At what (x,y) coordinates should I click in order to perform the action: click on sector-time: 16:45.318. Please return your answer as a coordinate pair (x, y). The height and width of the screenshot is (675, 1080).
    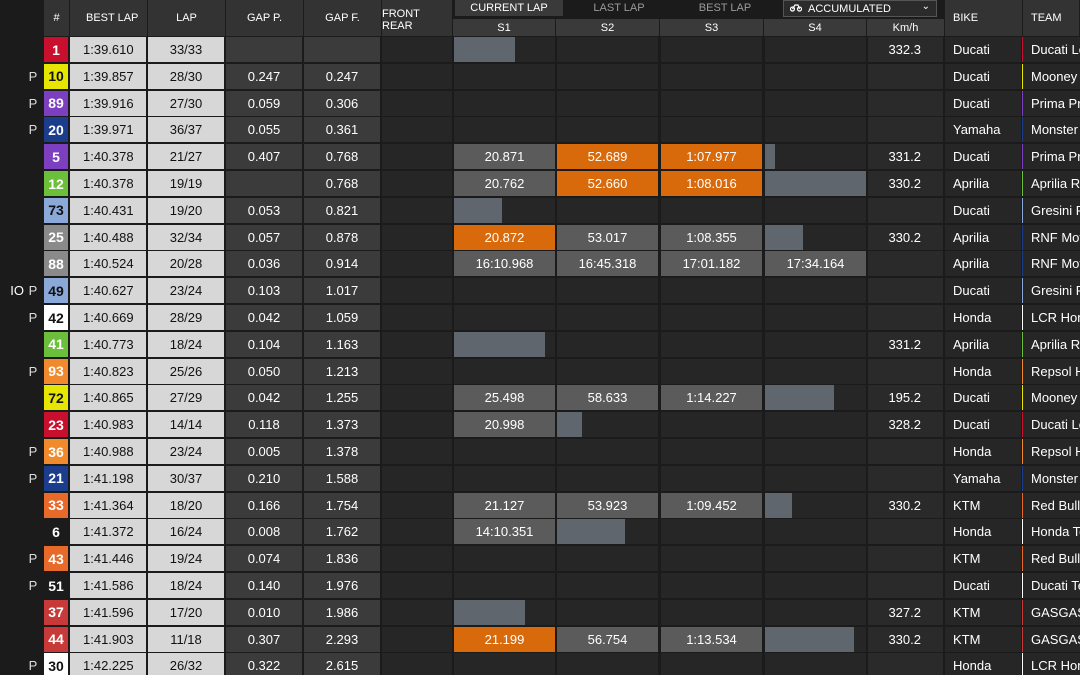
    Looking at the image, I should click on (607, 264).